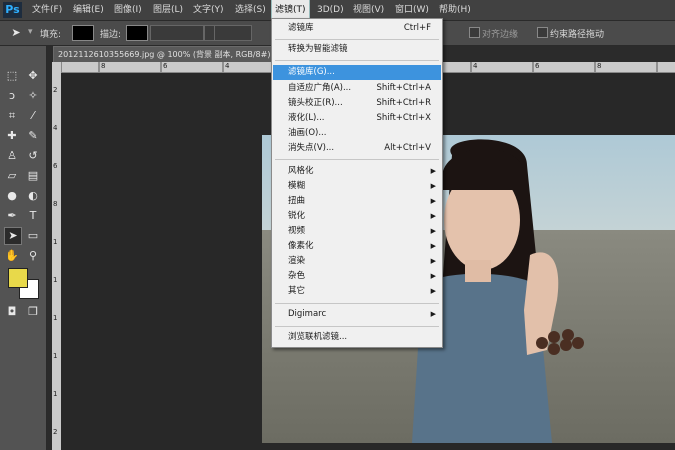 This screenshot has height=450, width=675. I want to click on zoom-icon: ⚲, so click(33, 256).